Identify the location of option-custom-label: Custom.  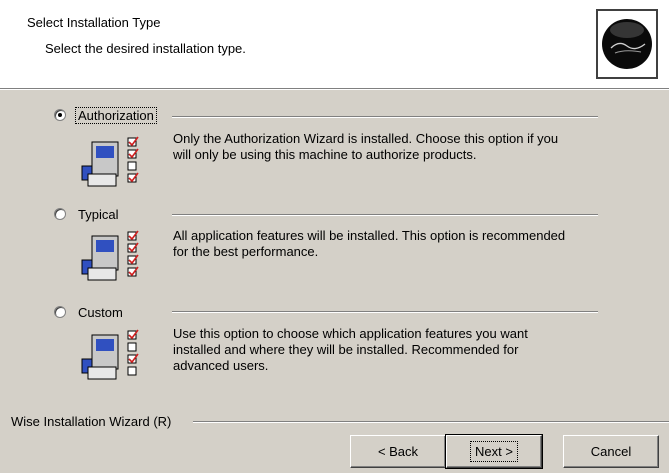
(100, 312).